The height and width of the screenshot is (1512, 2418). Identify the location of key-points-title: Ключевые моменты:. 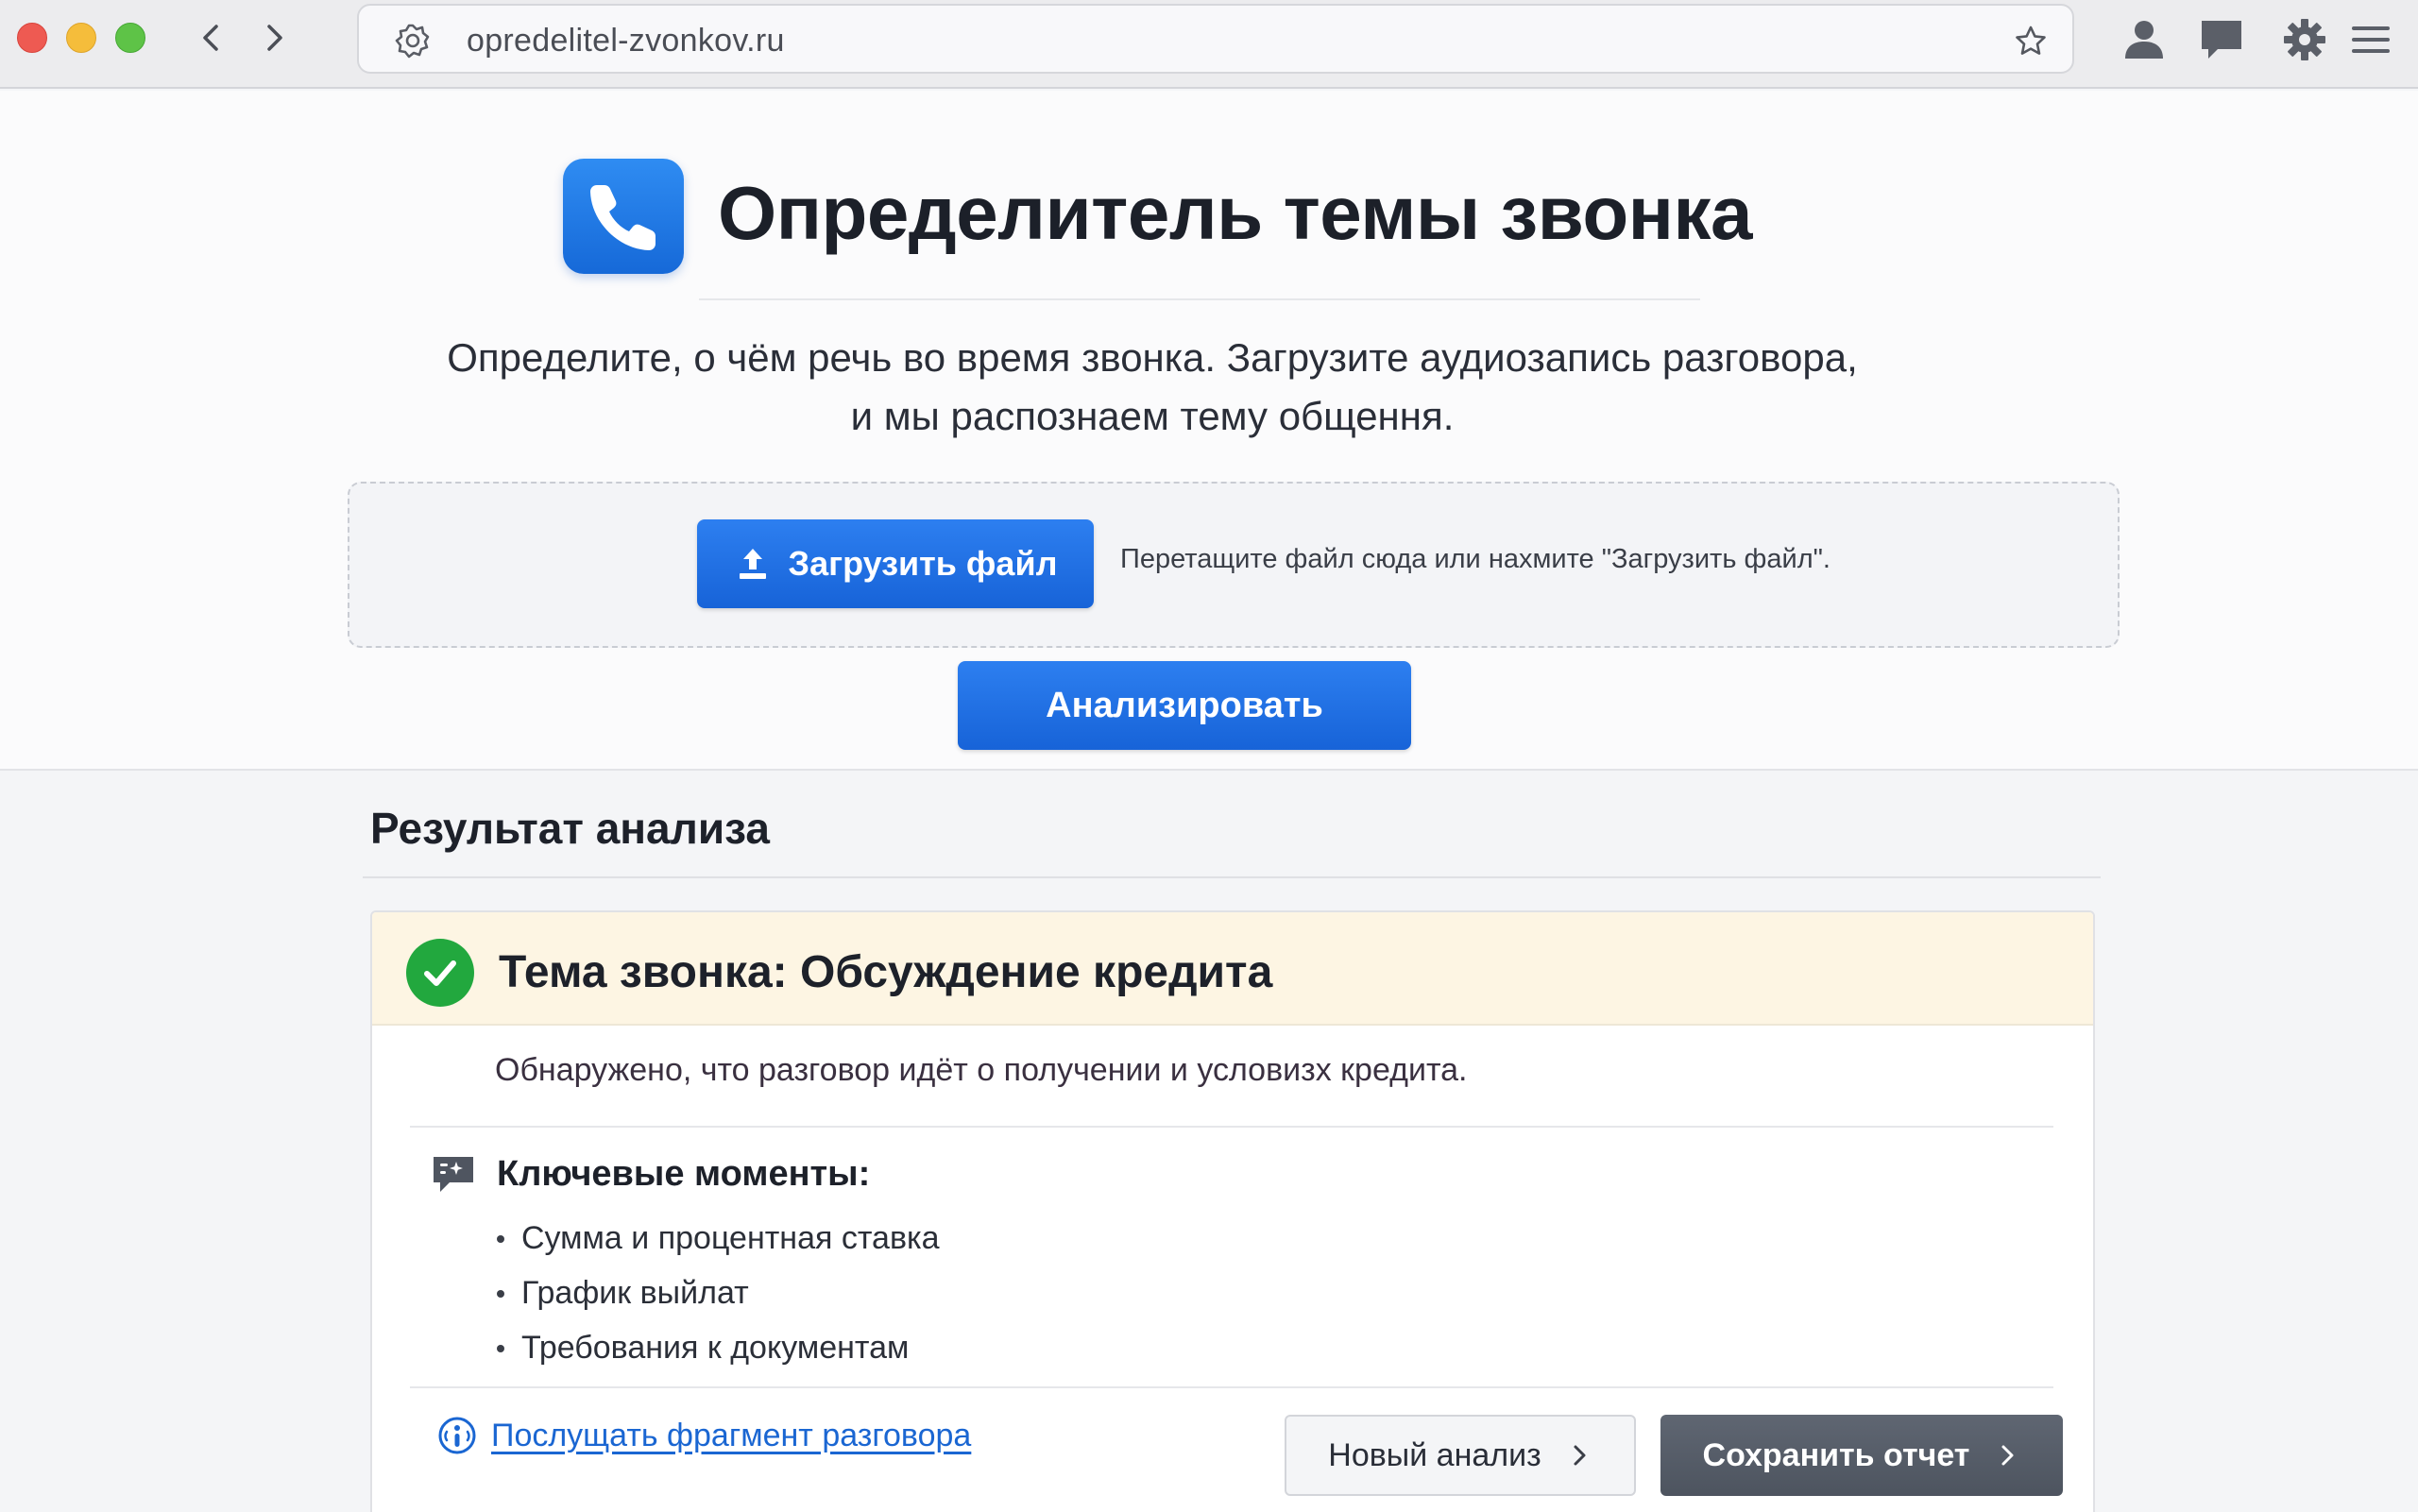
(684, 1174).